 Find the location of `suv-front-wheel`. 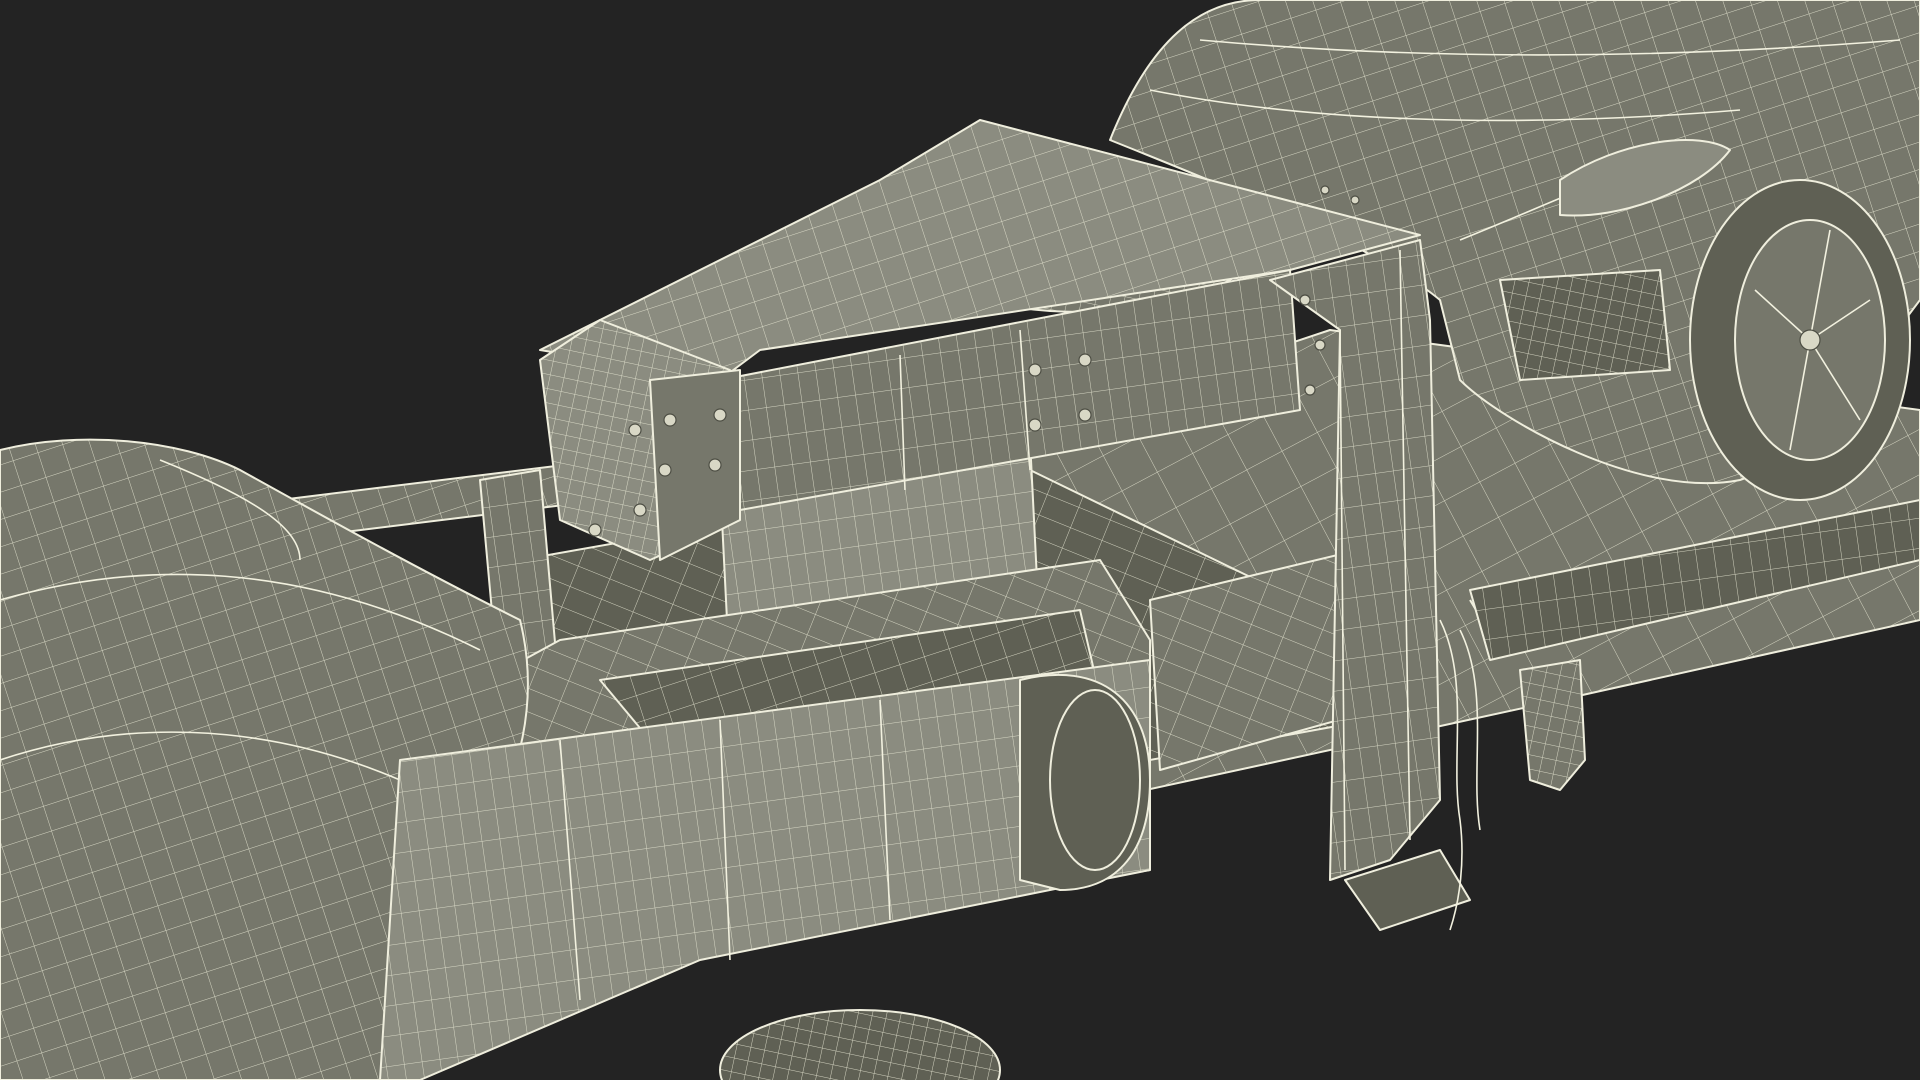

suv-front-wheel is located at coordinates (1800, 340).